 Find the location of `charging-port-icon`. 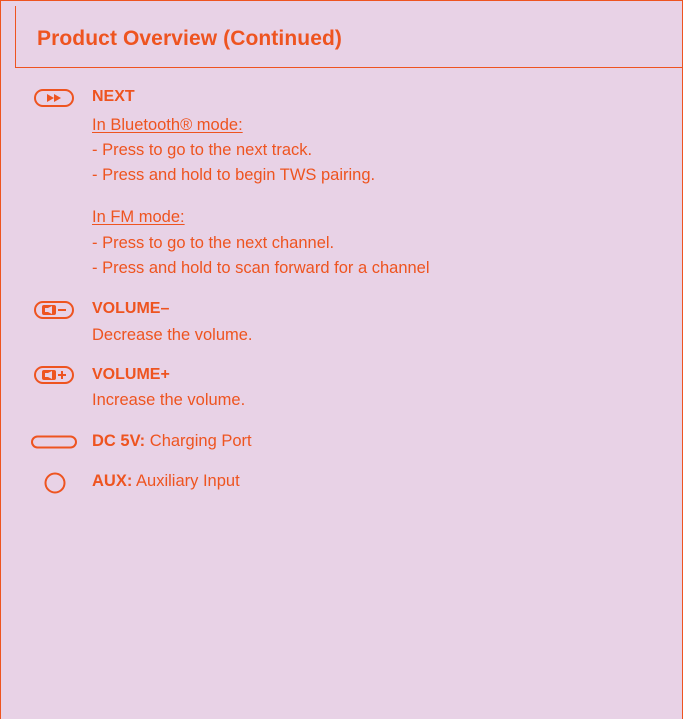

charging-port-icon is located at coordinates (54, 444).